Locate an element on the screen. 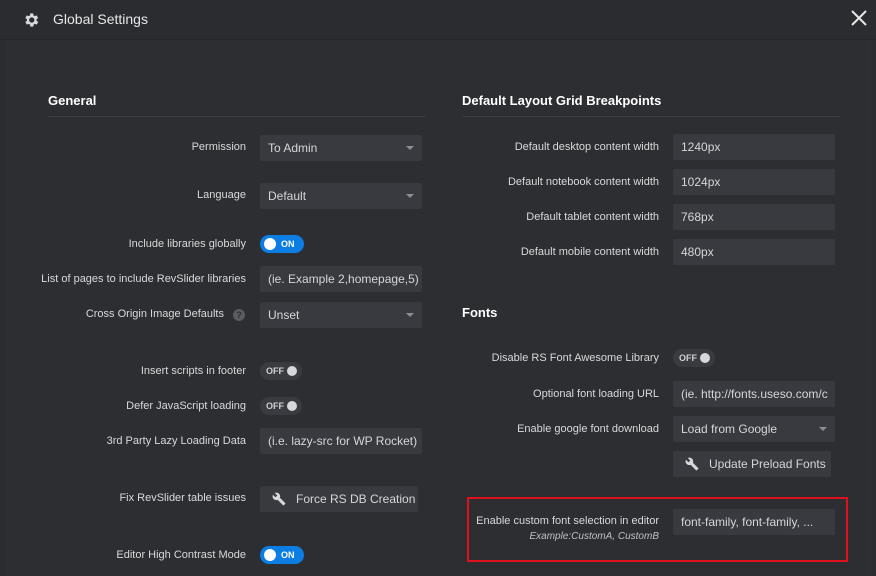  force-db-creation-button: Force RS DB Creation is located at coordinates (339, 499).